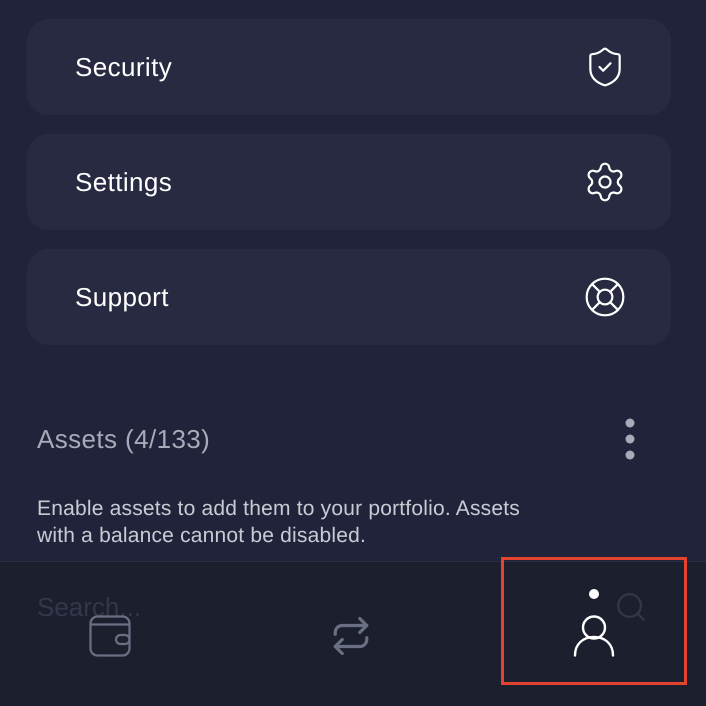 This screenshot has width=706, height=706. Describe the element at coordinates (631, 607) in the screenshot. I see `search-icon` at that location.